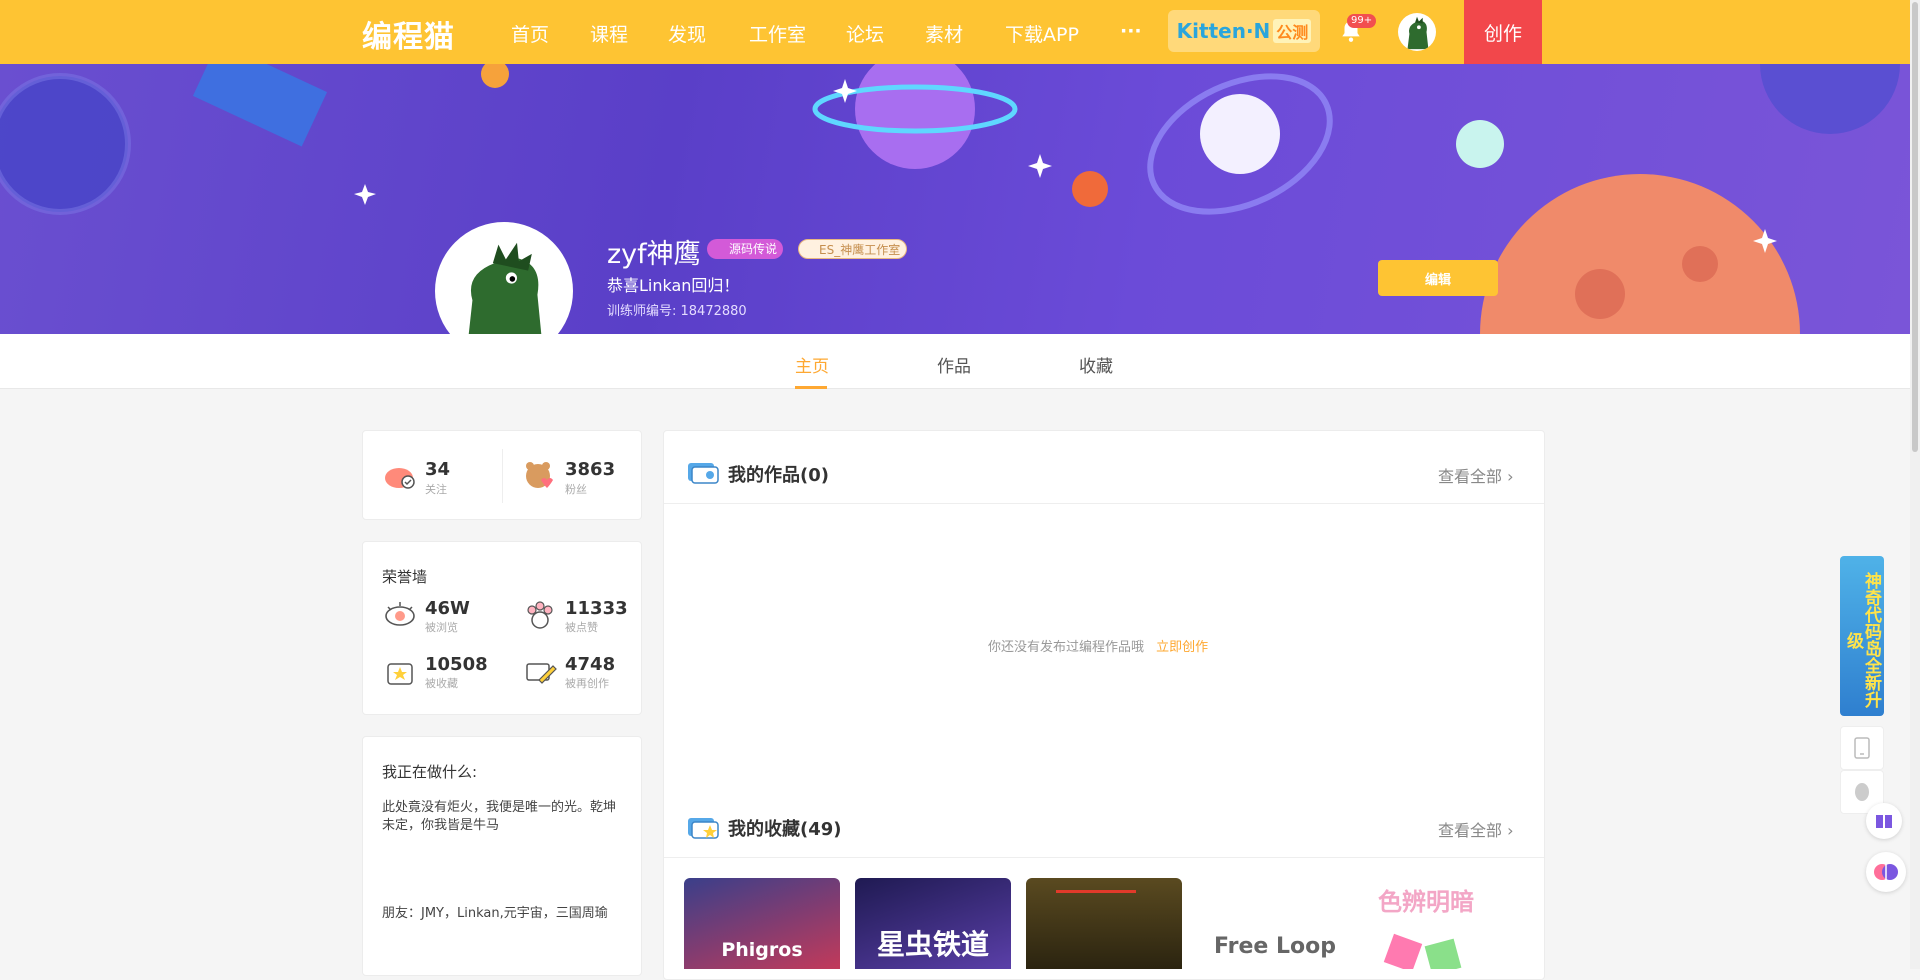  What do you see at coordinates (1470, 830) in the screenshot?
I see `collections-see-all-label: 查看全部` at bounding box center [1470, 830].